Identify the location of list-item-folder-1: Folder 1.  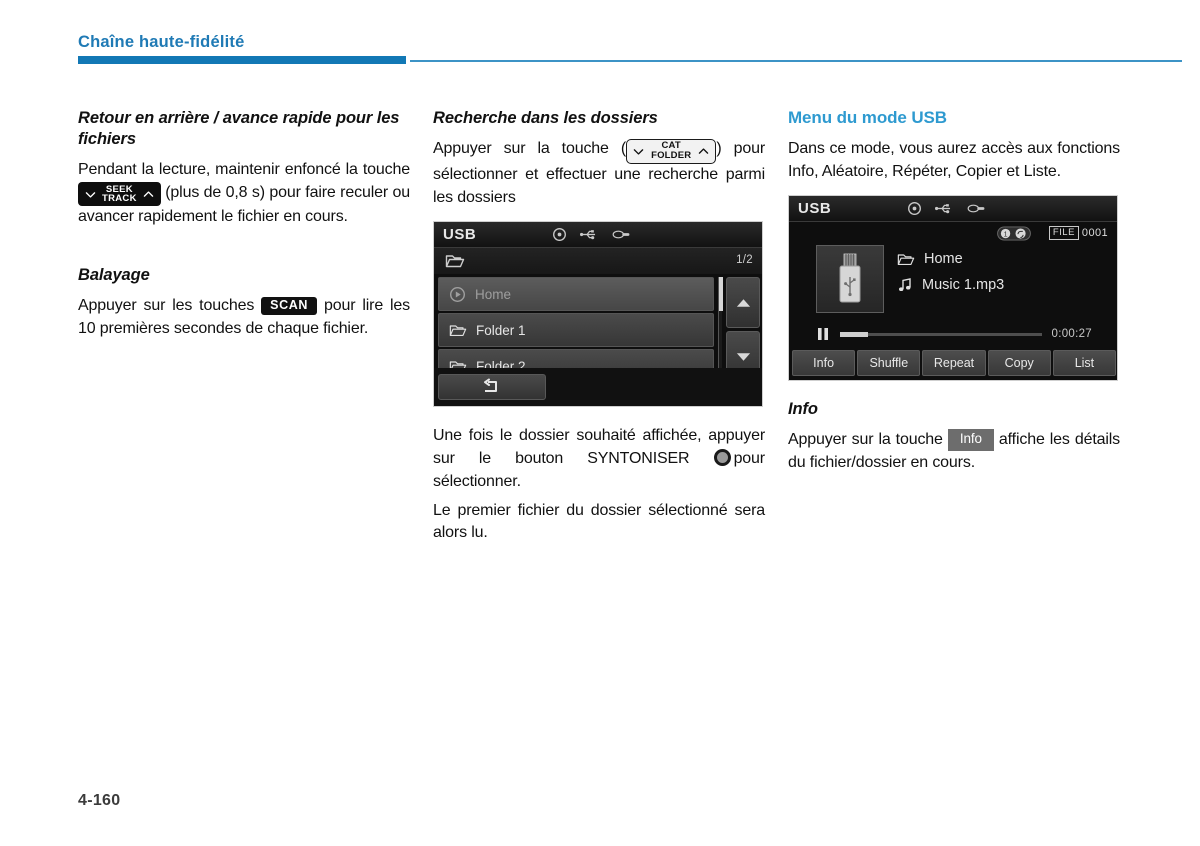
(576, 330).